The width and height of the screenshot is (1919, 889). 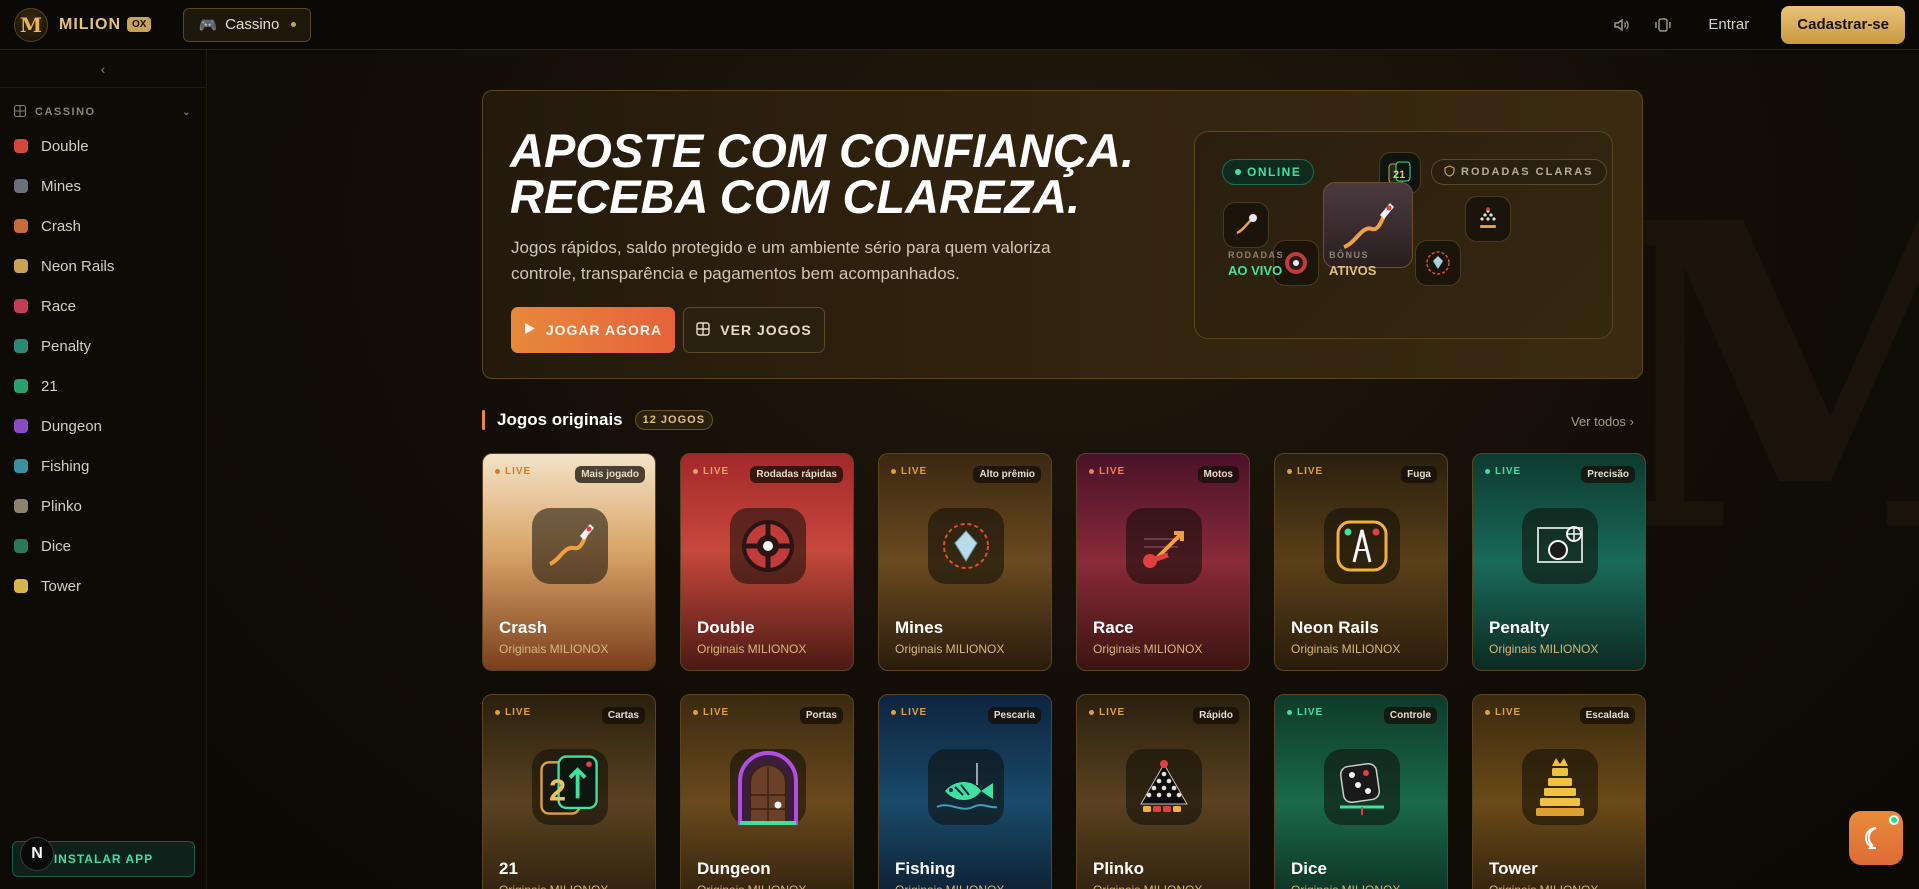 What do you see at coordinates (767, 791) in the screenshot?
I see `game-card-dungeon: LIVE Portas Dungeon Originais MILIONOX` at bounding box center [767, 791].